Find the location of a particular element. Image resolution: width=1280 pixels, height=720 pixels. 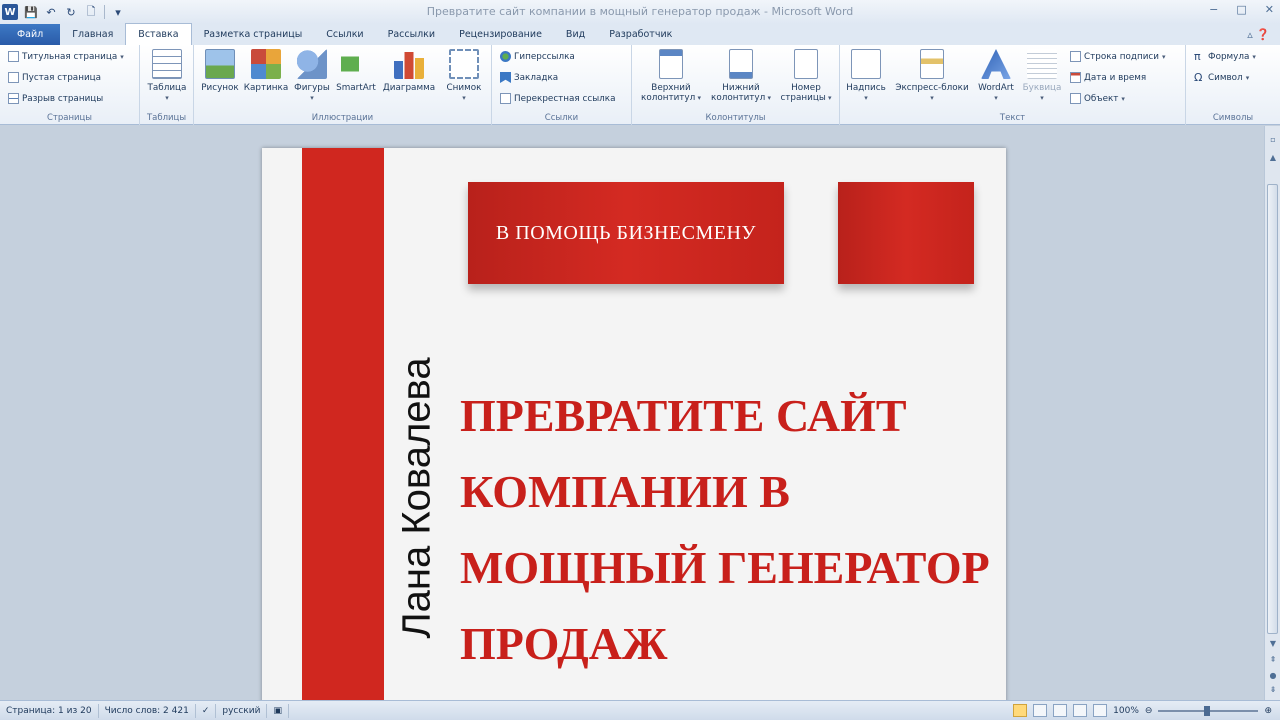

word-count: Число слов: 2 421 is located at coordinates (147, 710).